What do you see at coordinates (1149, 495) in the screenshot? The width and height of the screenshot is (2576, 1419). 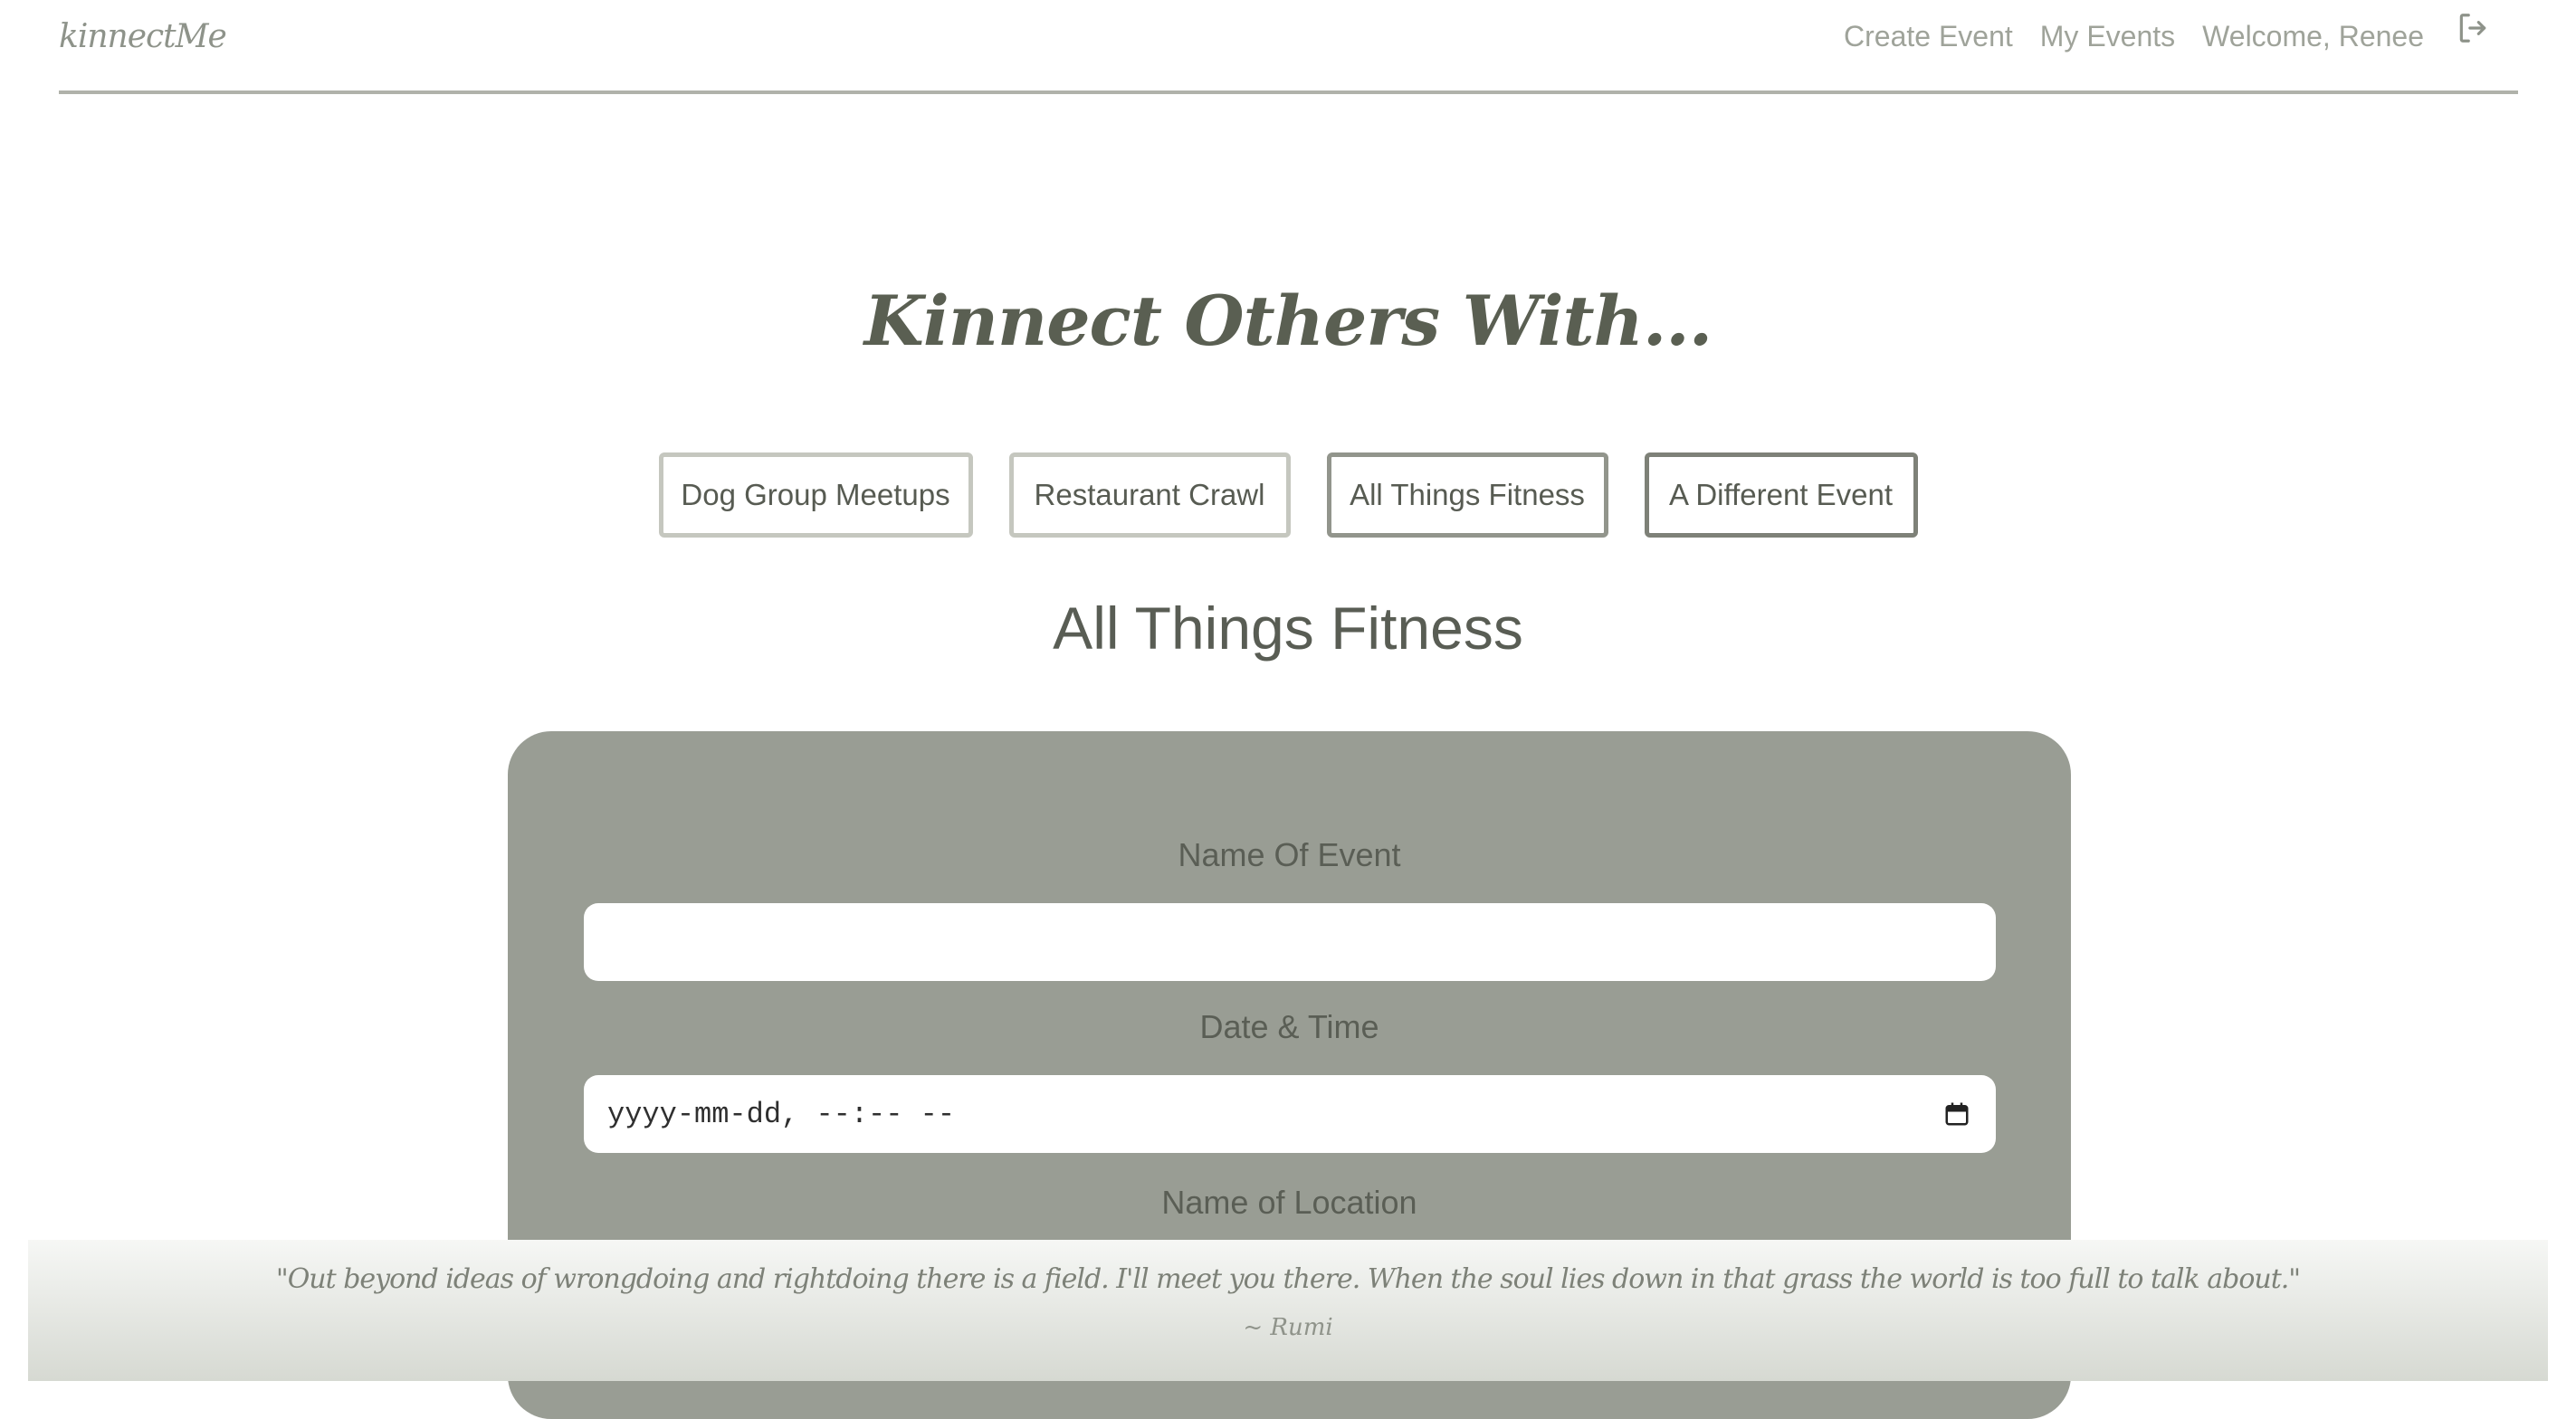 I see `category-restaurant-crawl-button: Restaurant Crawl` at bounding box center [1149, 495].